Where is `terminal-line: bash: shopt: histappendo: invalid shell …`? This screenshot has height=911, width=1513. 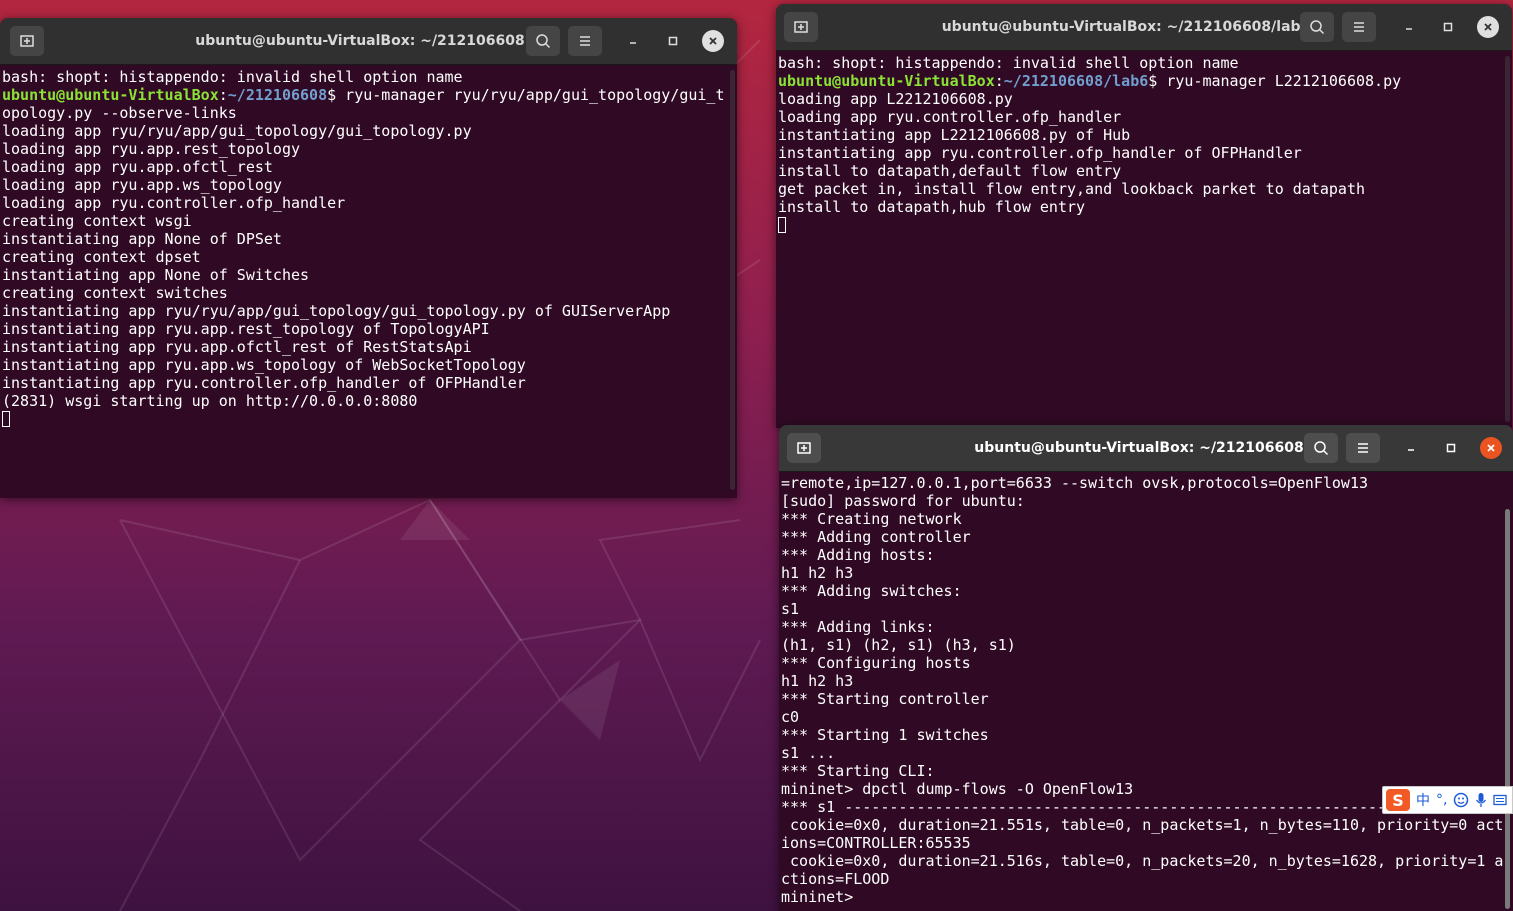
terminal-line: bash: shopt: histappendo: invalid shell … is located at coordinates (369, 77).